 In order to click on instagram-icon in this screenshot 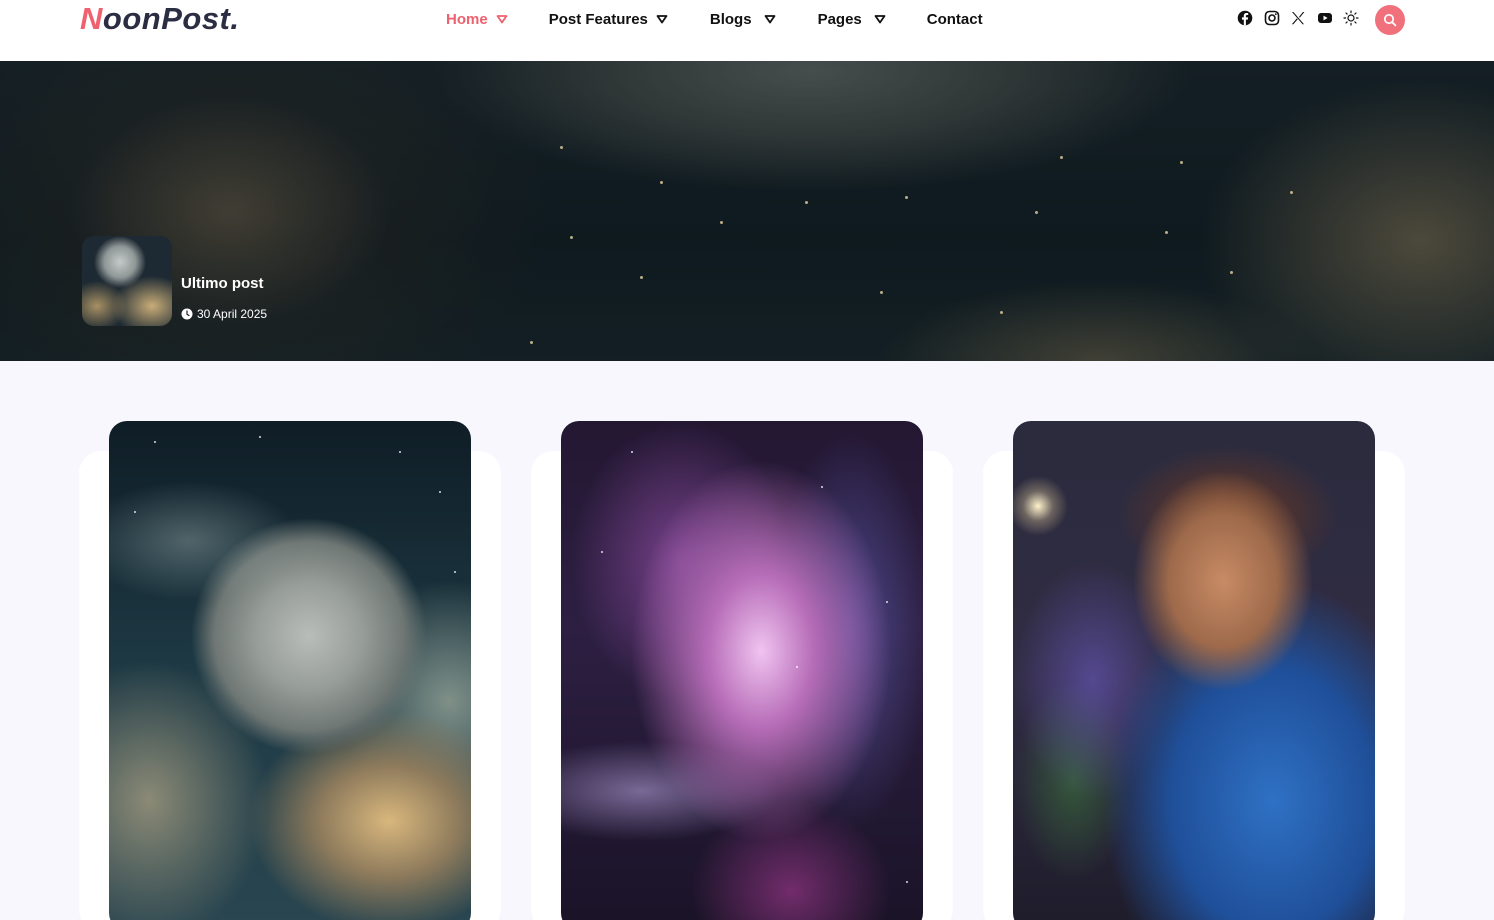, I will do `click(1272, 18)`.